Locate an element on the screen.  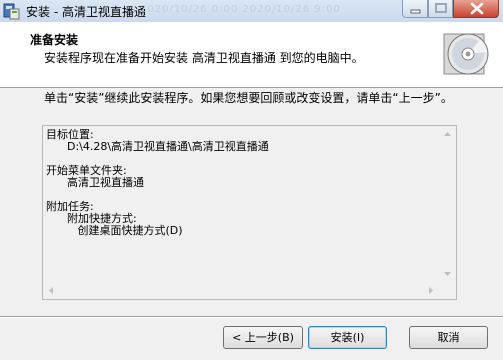
cancel-button: 取消 is located at coordinates (448, 337).